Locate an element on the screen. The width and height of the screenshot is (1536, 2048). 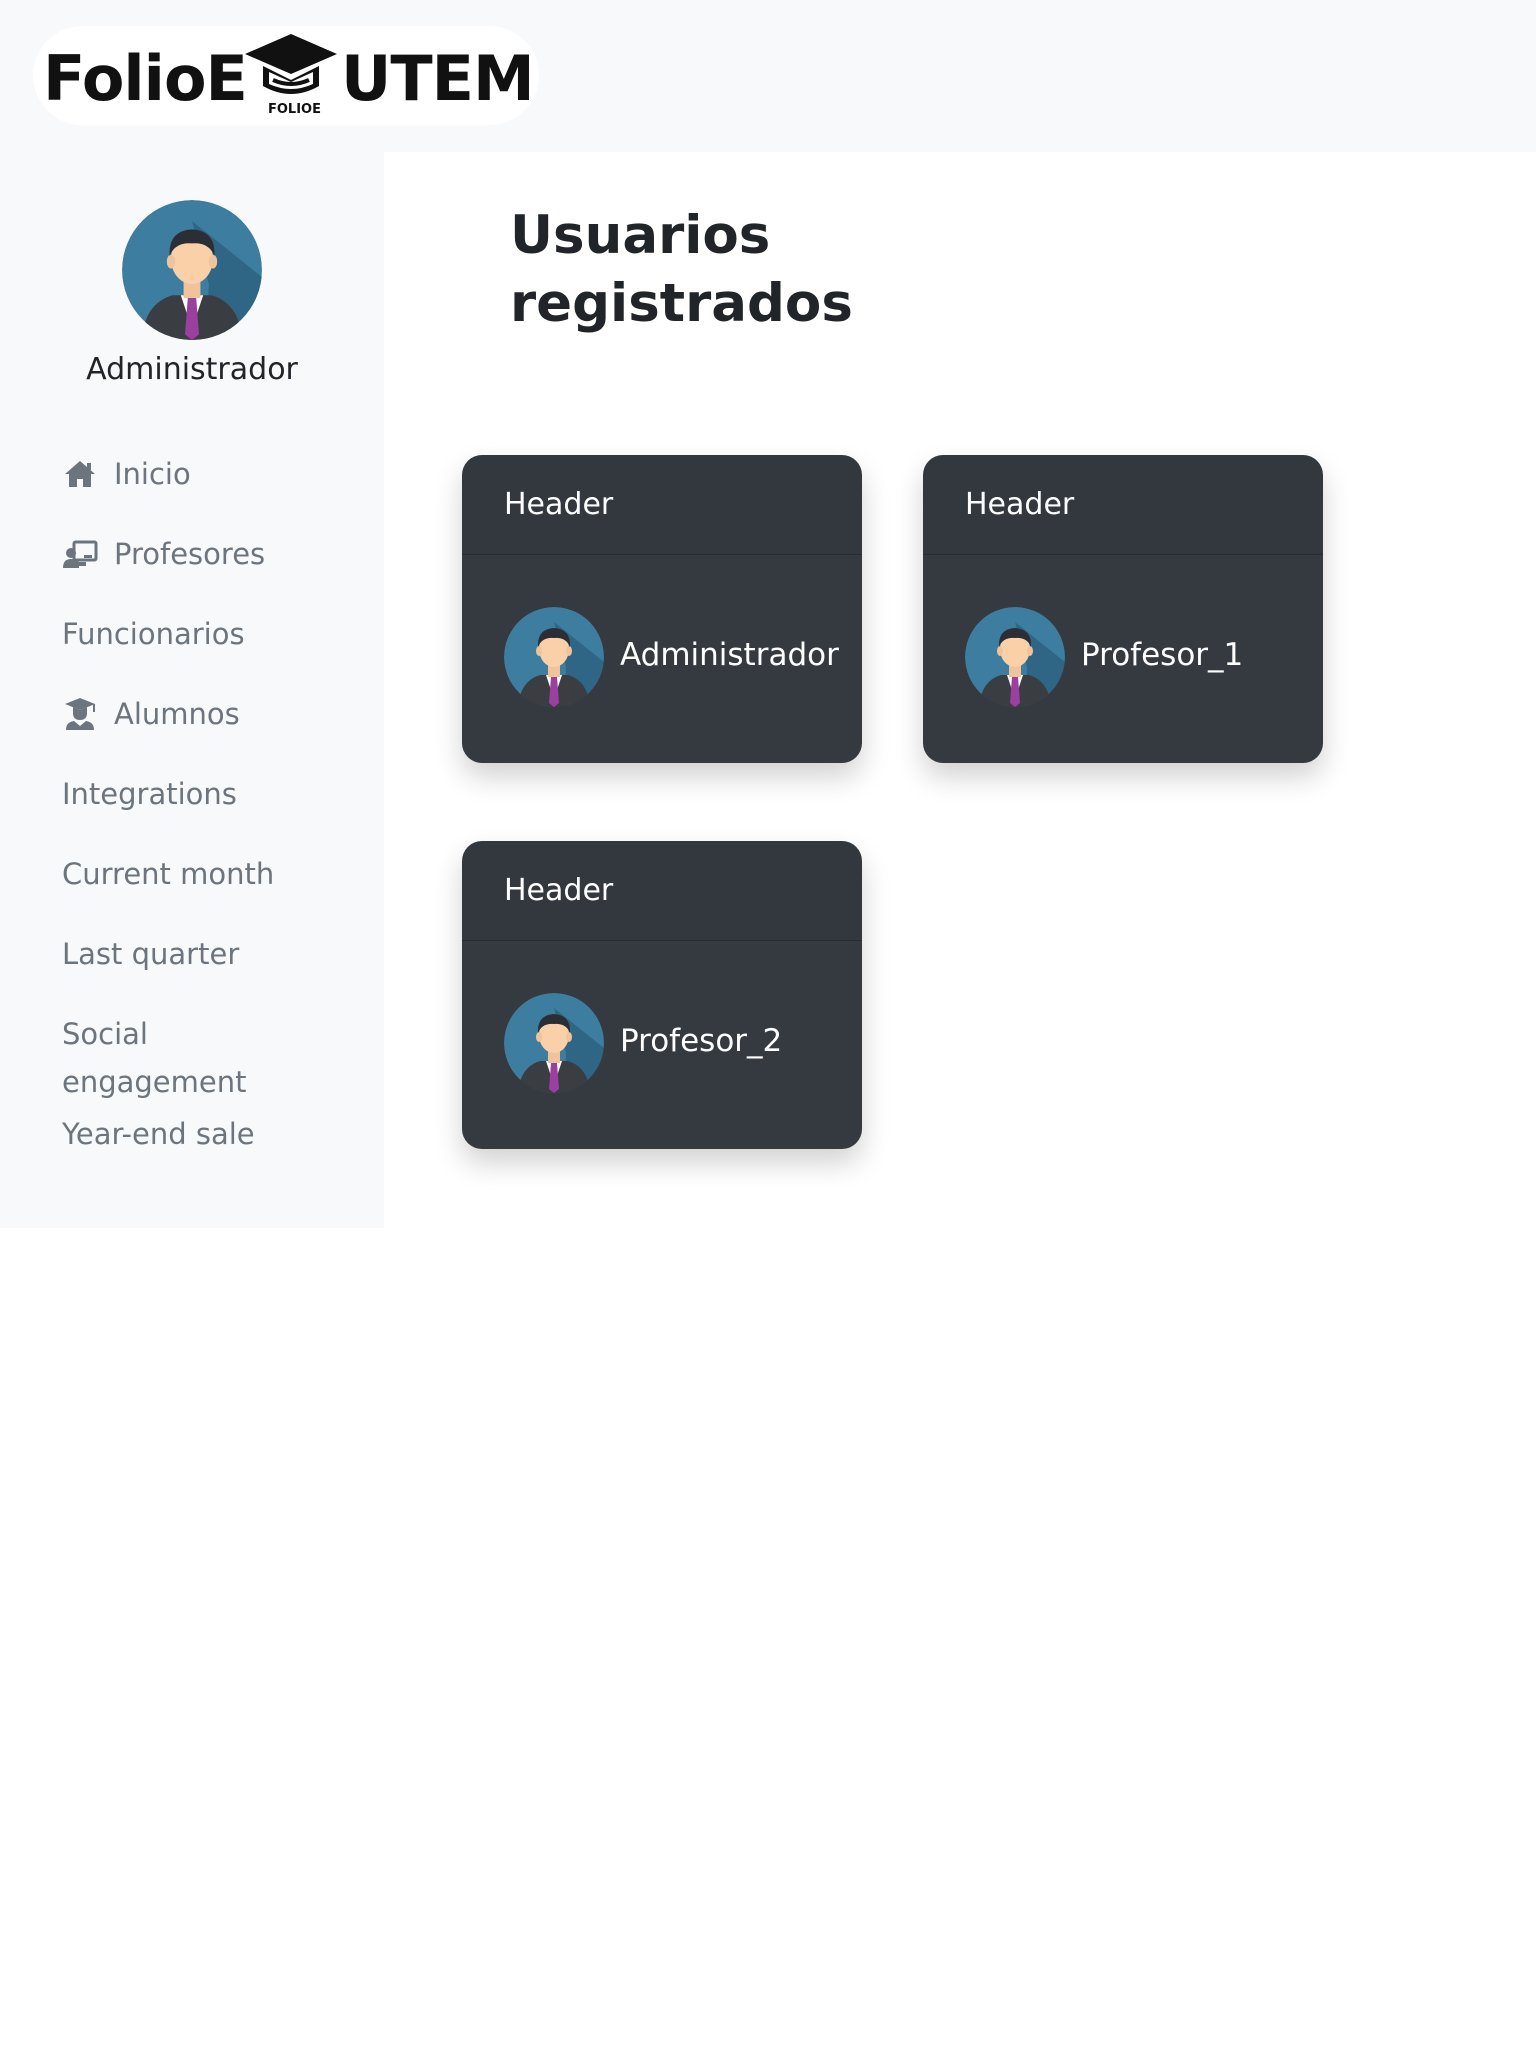
sidebar-item-current-month: Current month is located at coordinates (217, 890).